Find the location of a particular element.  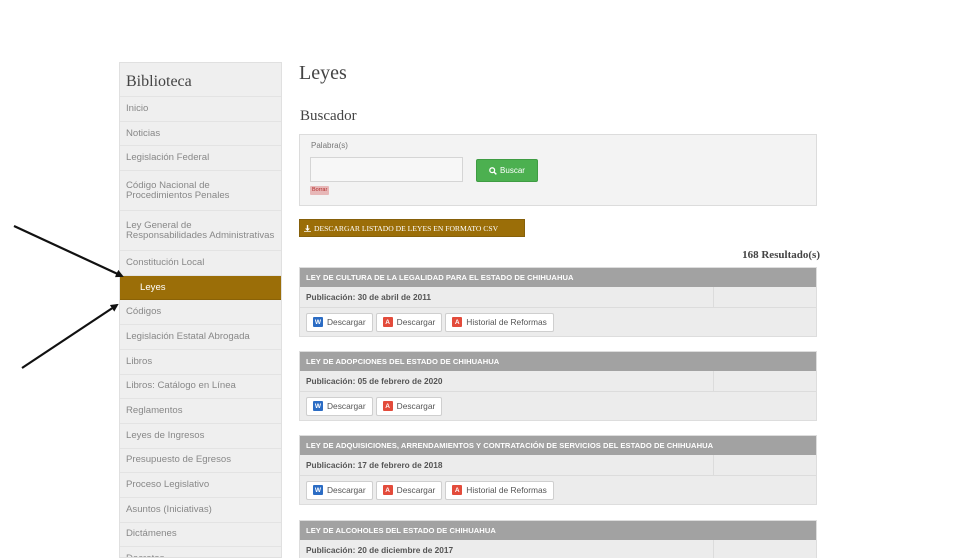

annotation-arrows is located at coordinates (68, 297).